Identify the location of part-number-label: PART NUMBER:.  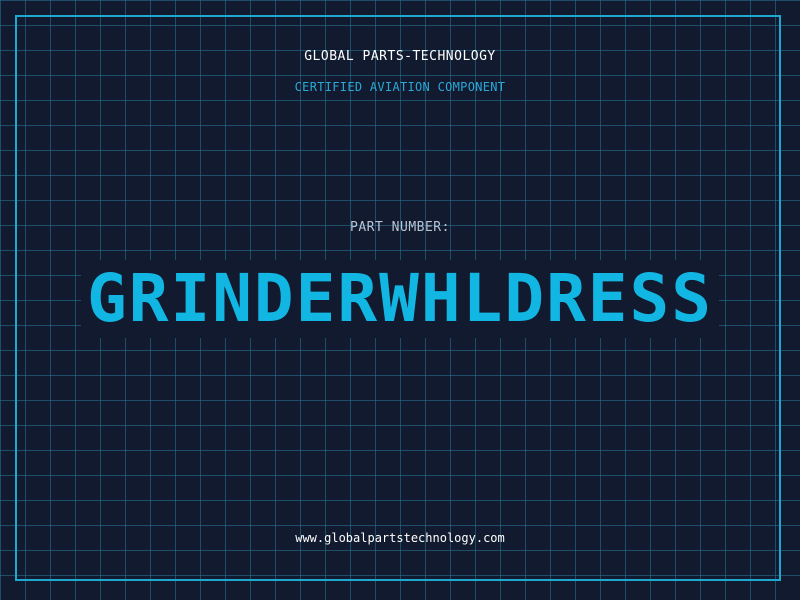
(400, 227).